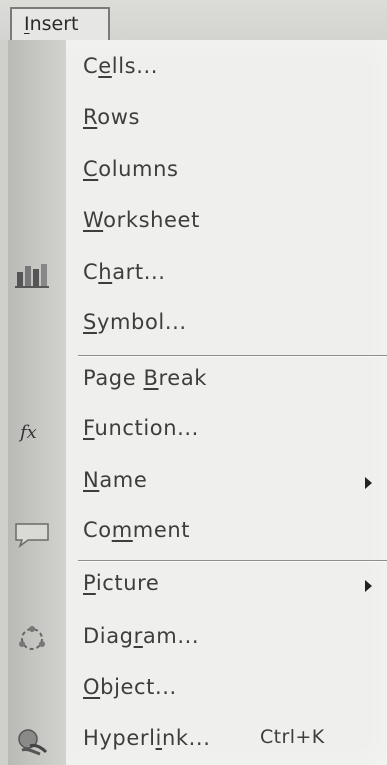 The width and height of the screenshot is (387, 765). Describe the element at coordinates (105, 272) in the screenshot. I see `mnemonic-letter: h` at that location.